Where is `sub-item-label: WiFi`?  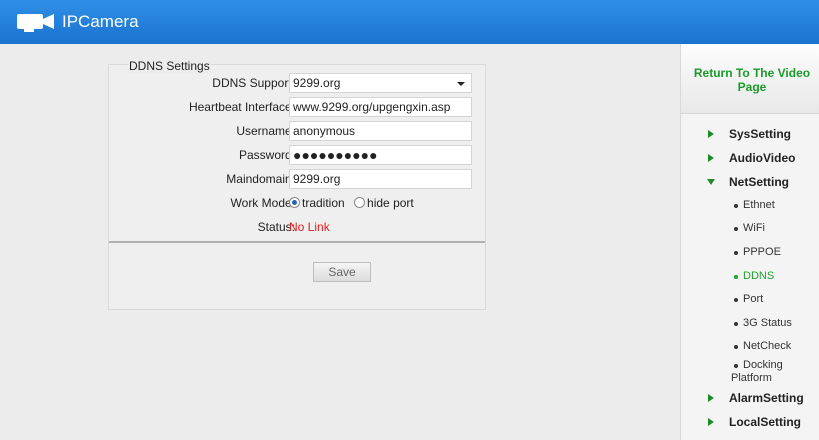
sub-item-label: WiFi is located at coordinates (754, 228).